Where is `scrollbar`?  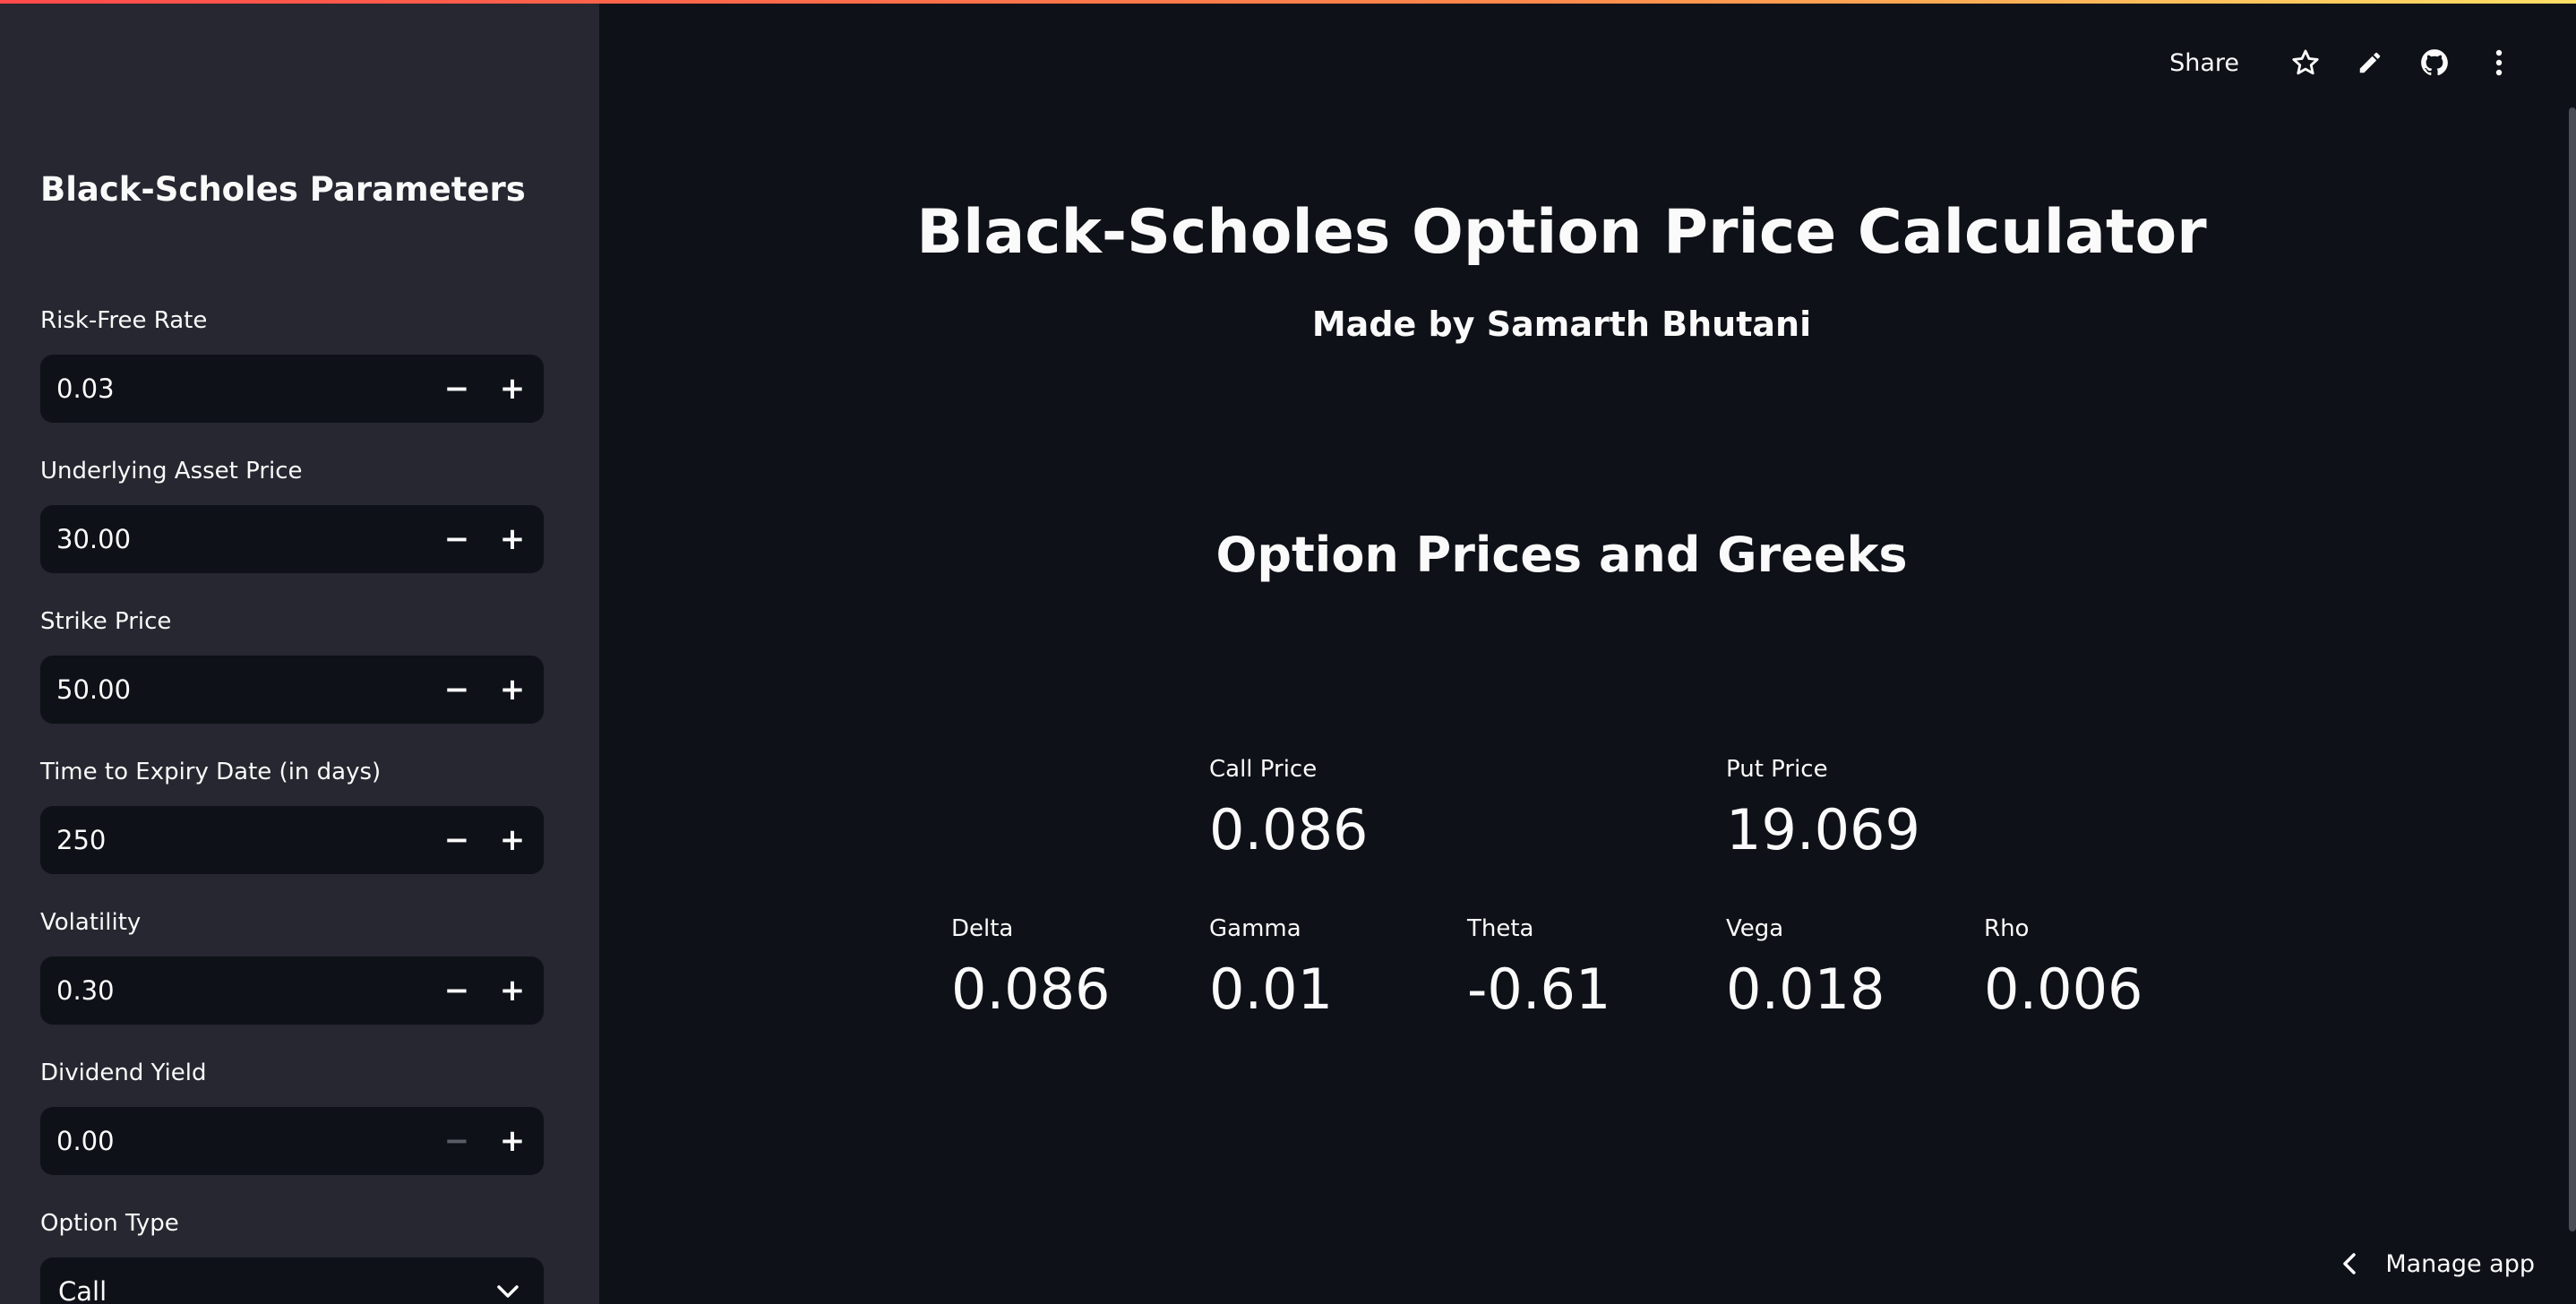
scrollbar is located at coordinates (2572, 669).